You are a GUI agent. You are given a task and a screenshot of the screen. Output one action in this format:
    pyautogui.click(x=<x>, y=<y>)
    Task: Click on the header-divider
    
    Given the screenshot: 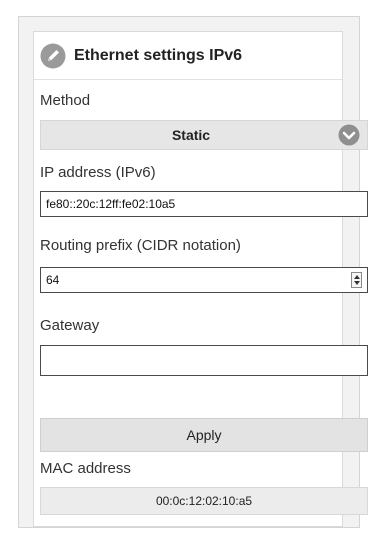 What is the action you would take?
    pyautogui.click(x=188, y=79)
    